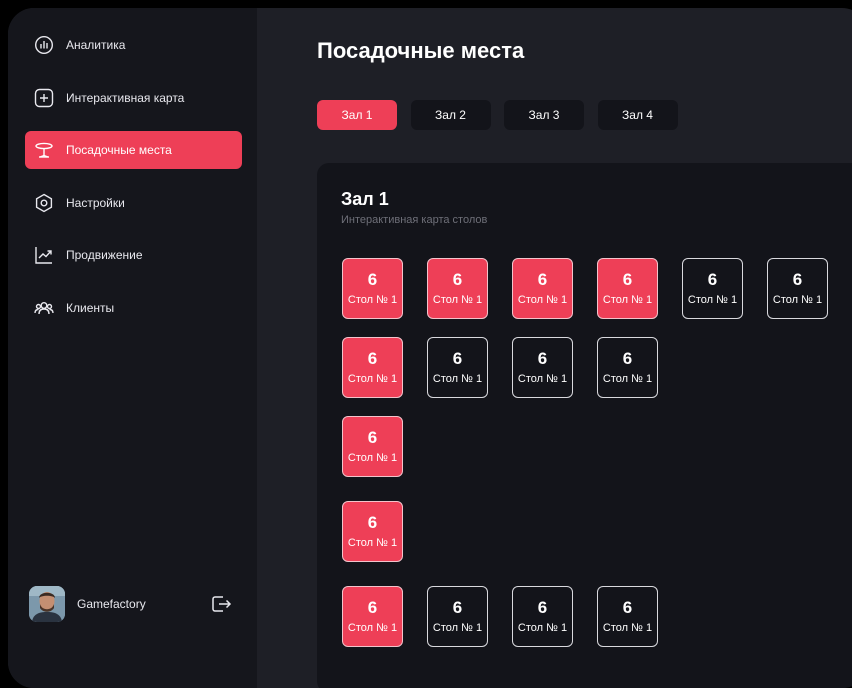 The image size is (852, 688). I want to click on sidebar-item-promotion: Продвижение, so click(133, 255).